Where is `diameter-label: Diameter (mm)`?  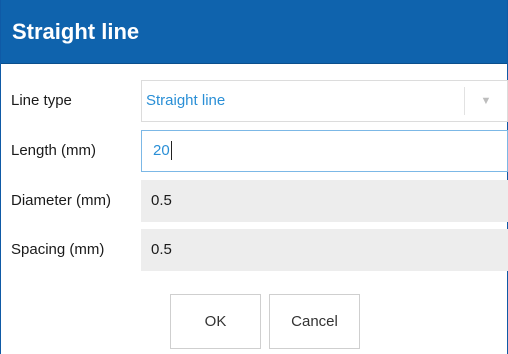 diameter-label: Diameter (mm) is located at coordinates (61, 200).